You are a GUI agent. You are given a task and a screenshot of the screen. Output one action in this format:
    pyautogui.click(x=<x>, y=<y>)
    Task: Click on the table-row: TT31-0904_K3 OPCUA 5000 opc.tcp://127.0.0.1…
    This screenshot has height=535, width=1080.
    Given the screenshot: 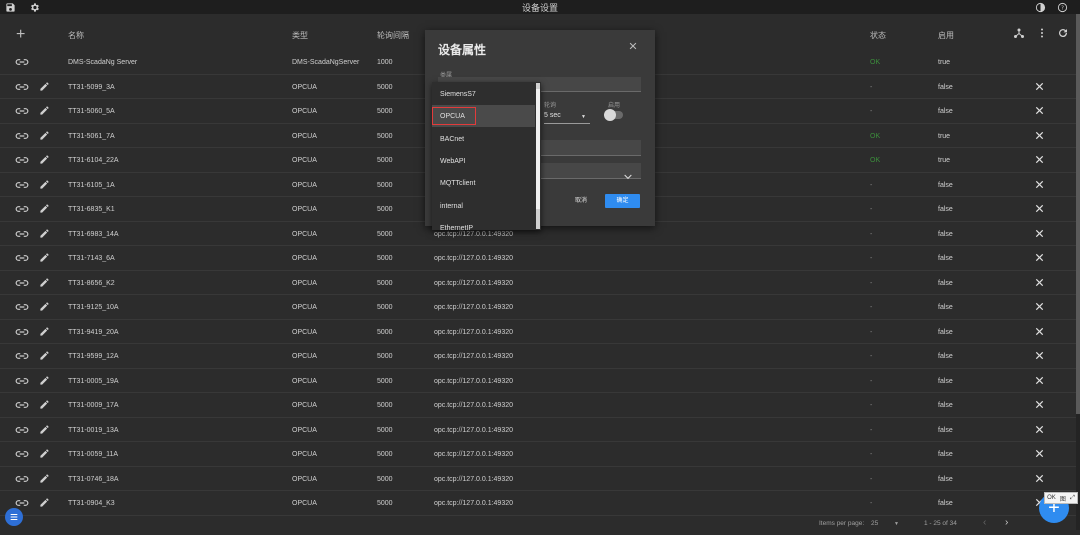 What is the action you would take?
    pyautogui.click(x=538, y=503)
    